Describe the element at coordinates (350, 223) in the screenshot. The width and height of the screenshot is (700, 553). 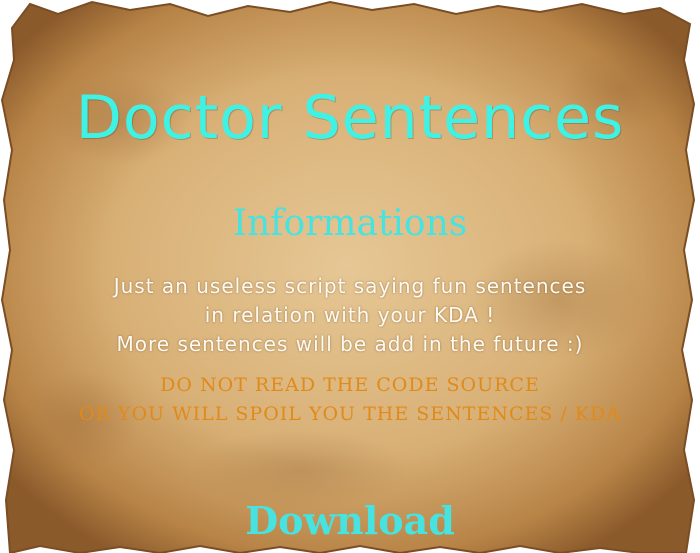
I see `section-heading-informations: Informations` at that location.